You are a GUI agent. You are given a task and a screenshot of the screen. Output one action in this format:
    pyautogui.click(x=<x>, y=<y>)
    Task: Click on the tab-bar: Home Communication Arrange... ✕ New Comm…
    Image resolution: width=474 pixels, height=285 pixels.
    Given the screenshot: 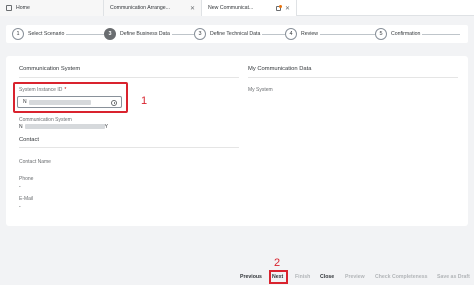 What is the action you would take?
    pyautogui.click(x=237, y=8)
    